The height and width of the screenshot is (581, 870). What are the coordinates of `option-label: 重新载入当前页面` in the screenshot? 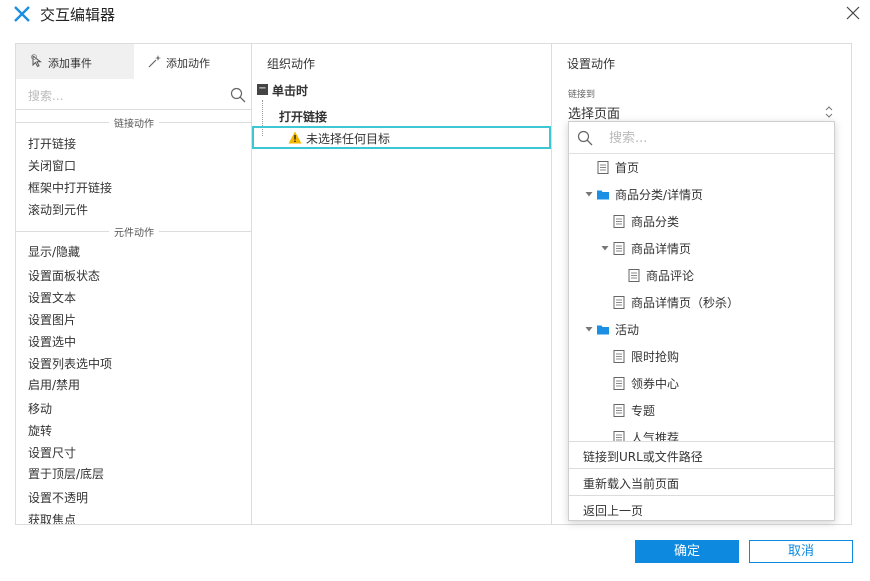 It's located at (631, 484).